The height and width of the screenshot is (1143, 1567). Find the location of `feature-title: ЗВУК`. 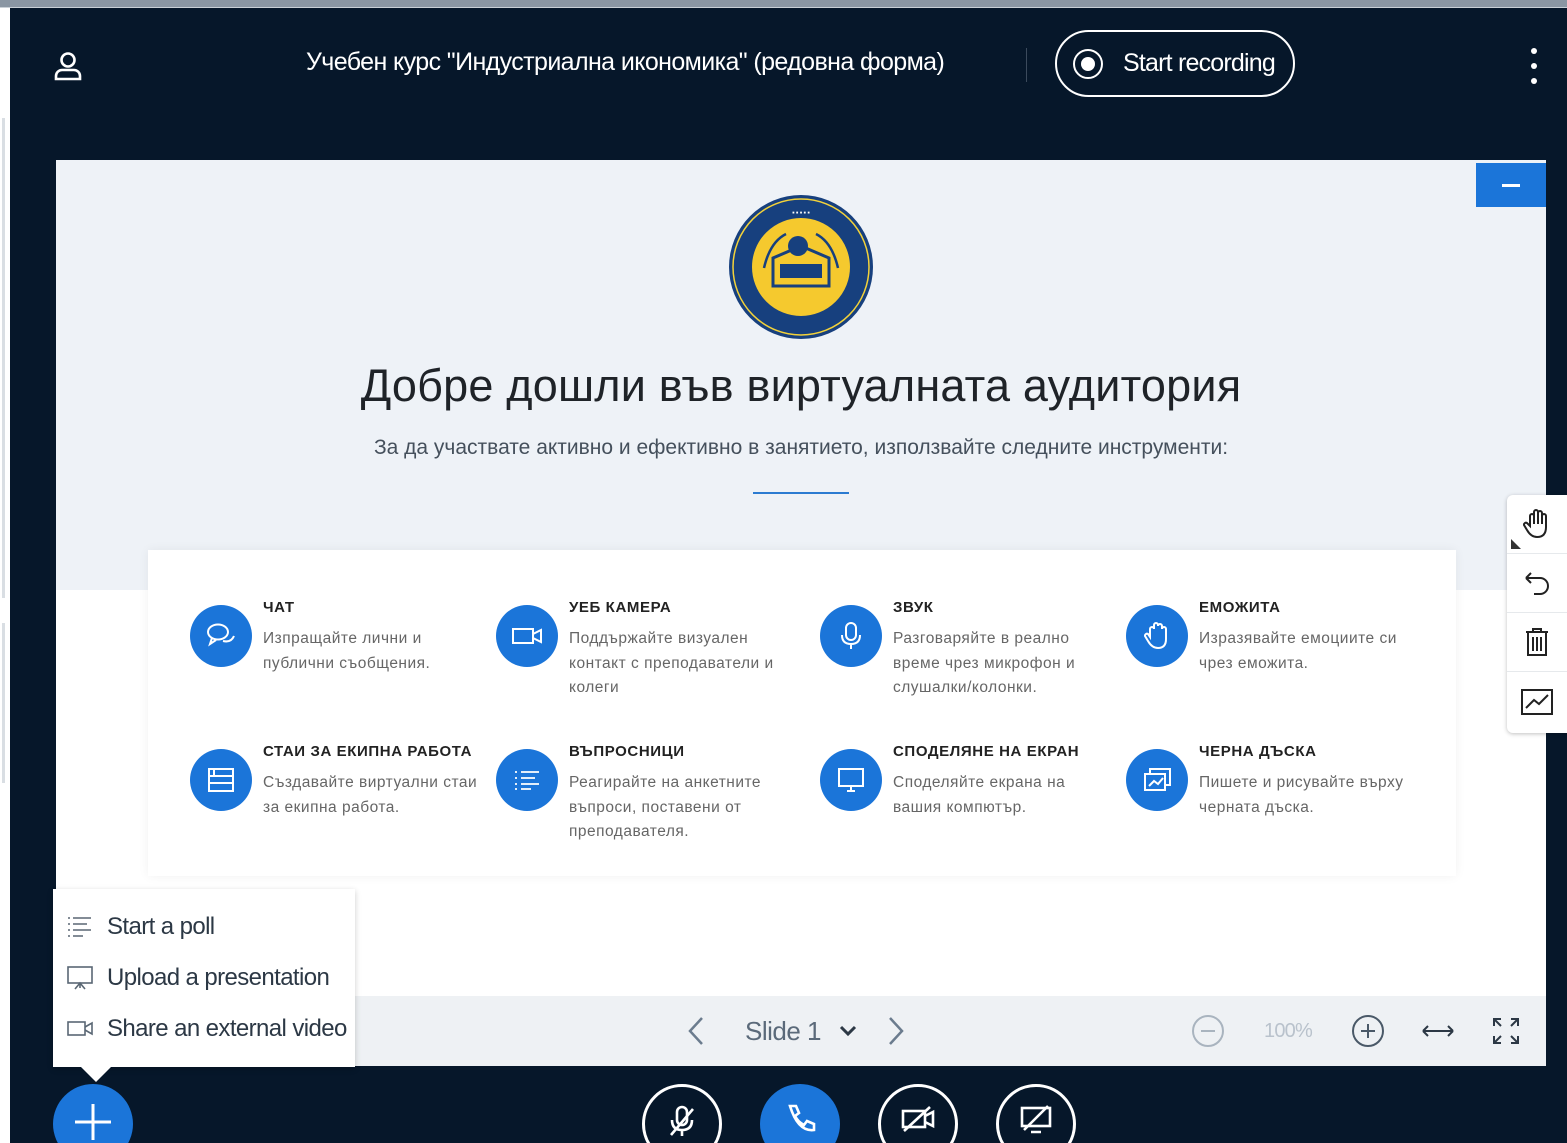

feature-title: ЗВУК is located at coordinates (913, 607).